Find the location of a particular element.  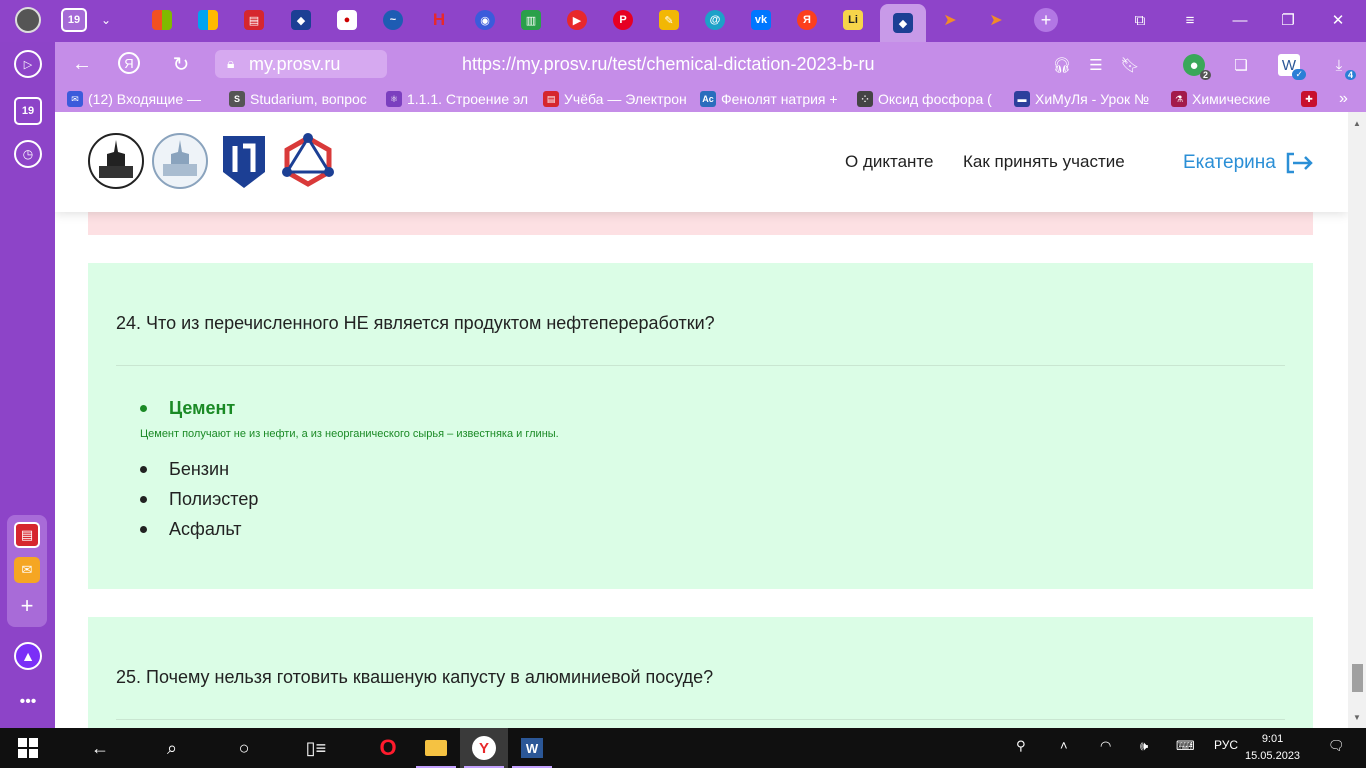

more-bookmarks-icon: » is located at coordinates (1349, 99).